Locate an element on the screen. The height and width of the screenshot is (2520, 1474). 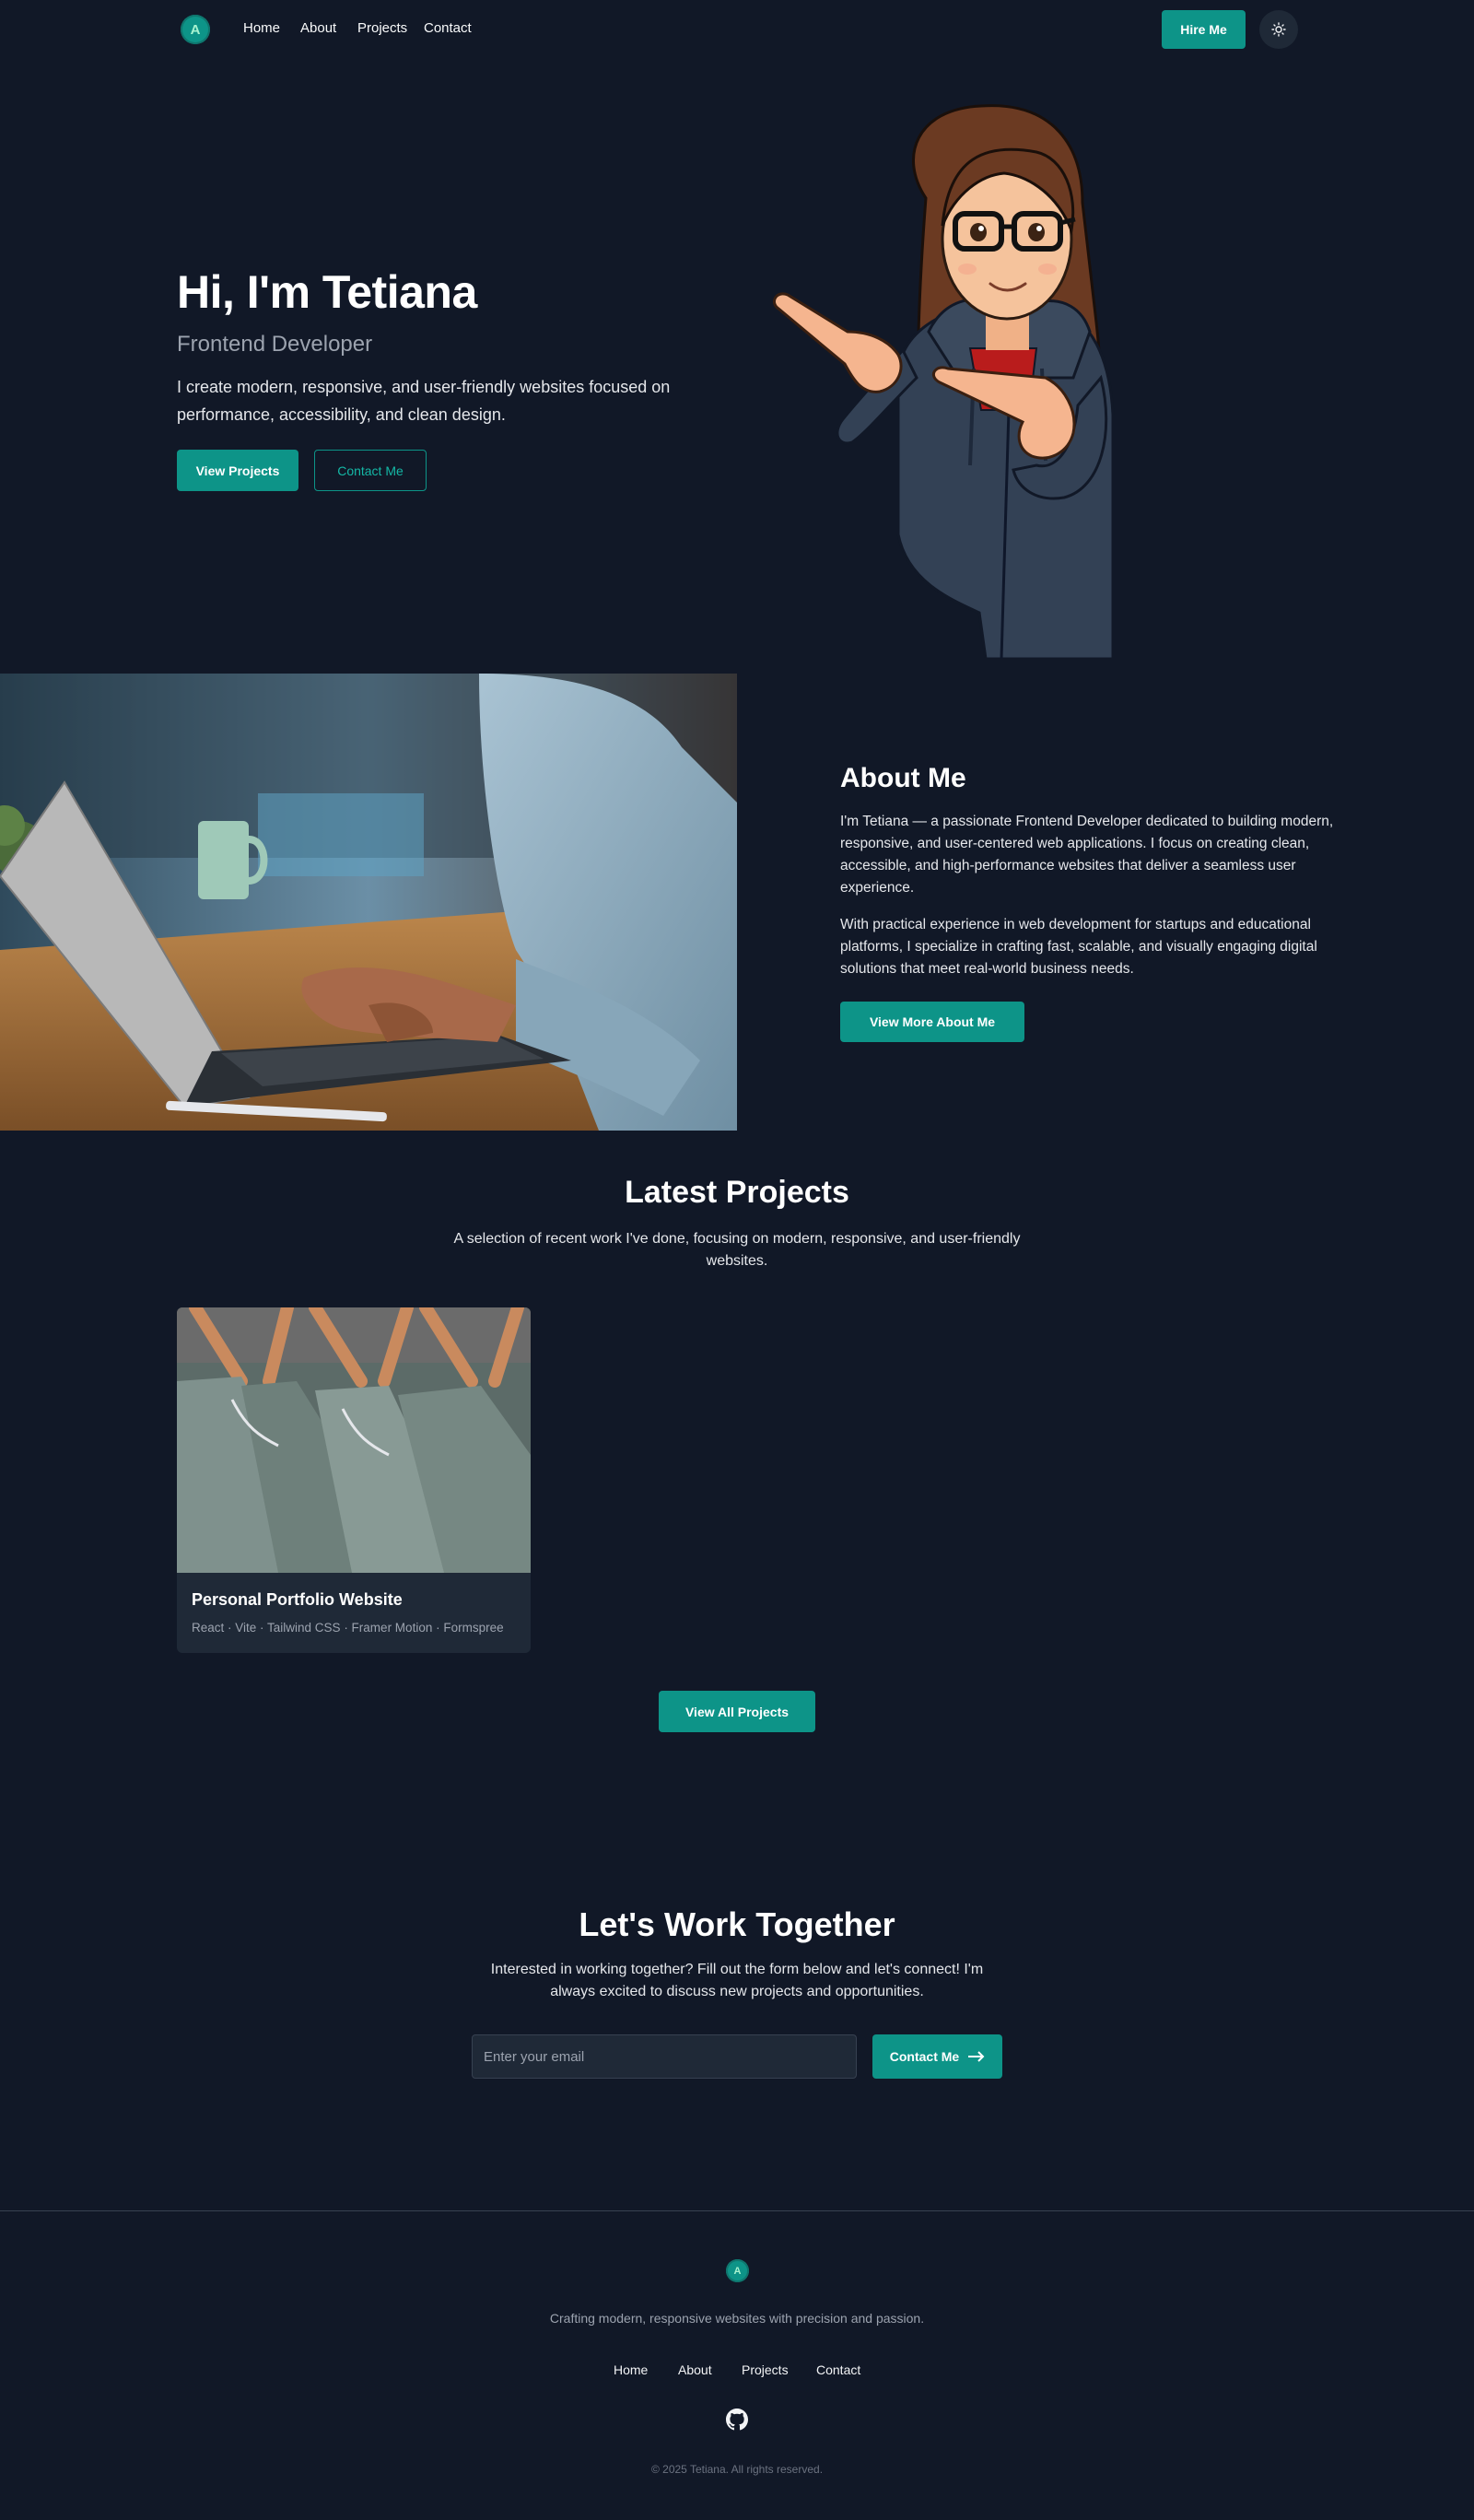
project-title: Personal Portfolio Website is located at coordinates (297, 1599).